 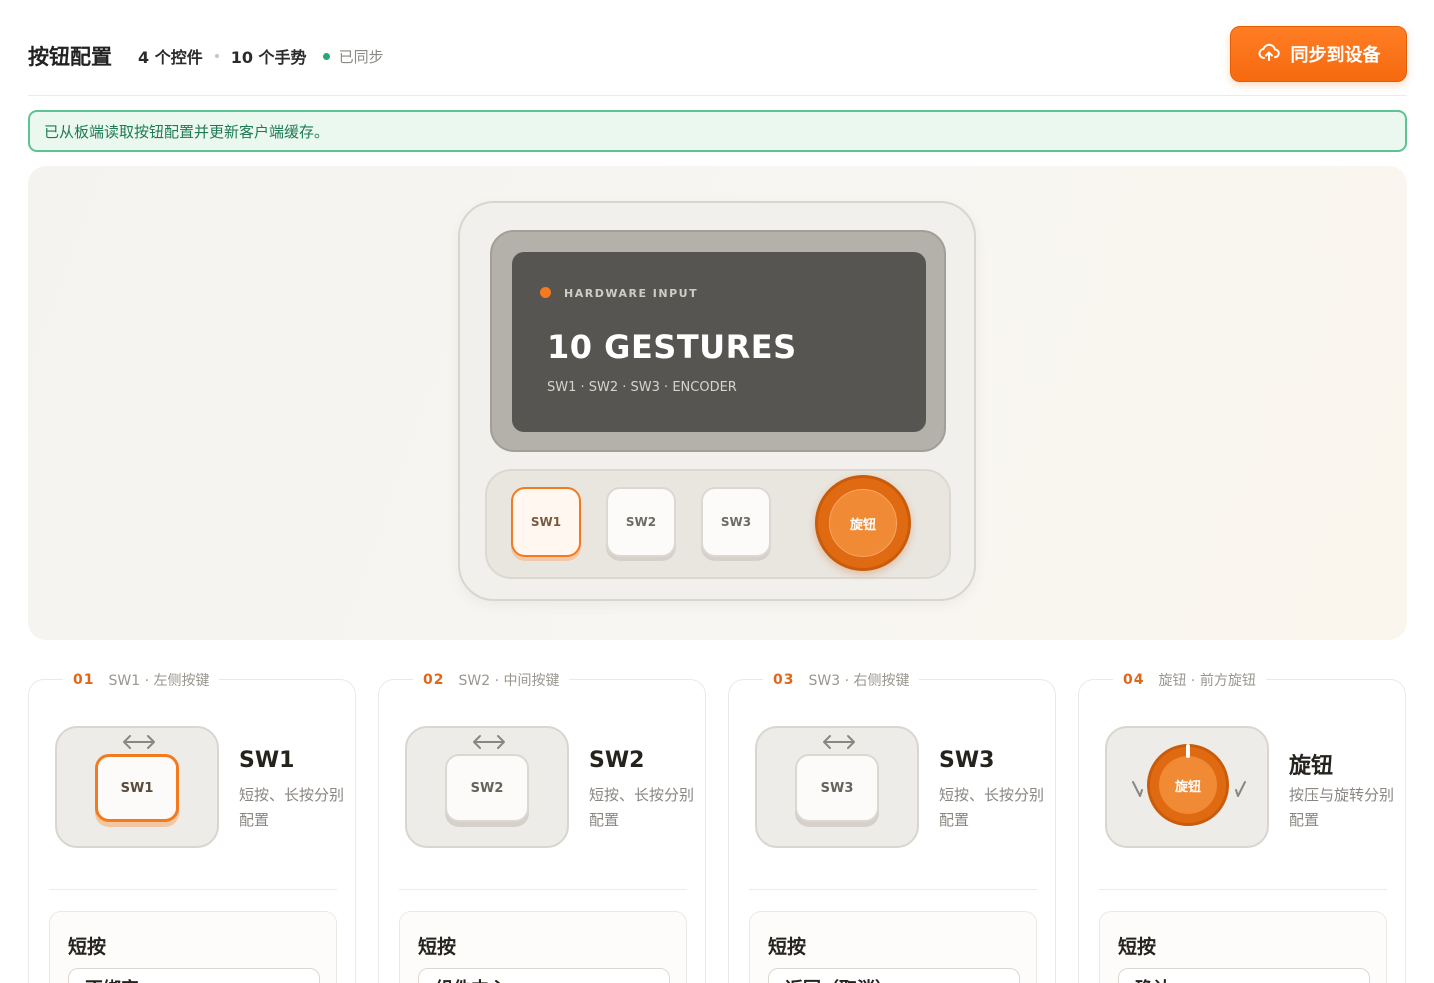 What do you see at coordinates (1342, 807) in the screenshot?
I see `card-description: 按压与旋转分别配置` at bounding box center [1342, 807].